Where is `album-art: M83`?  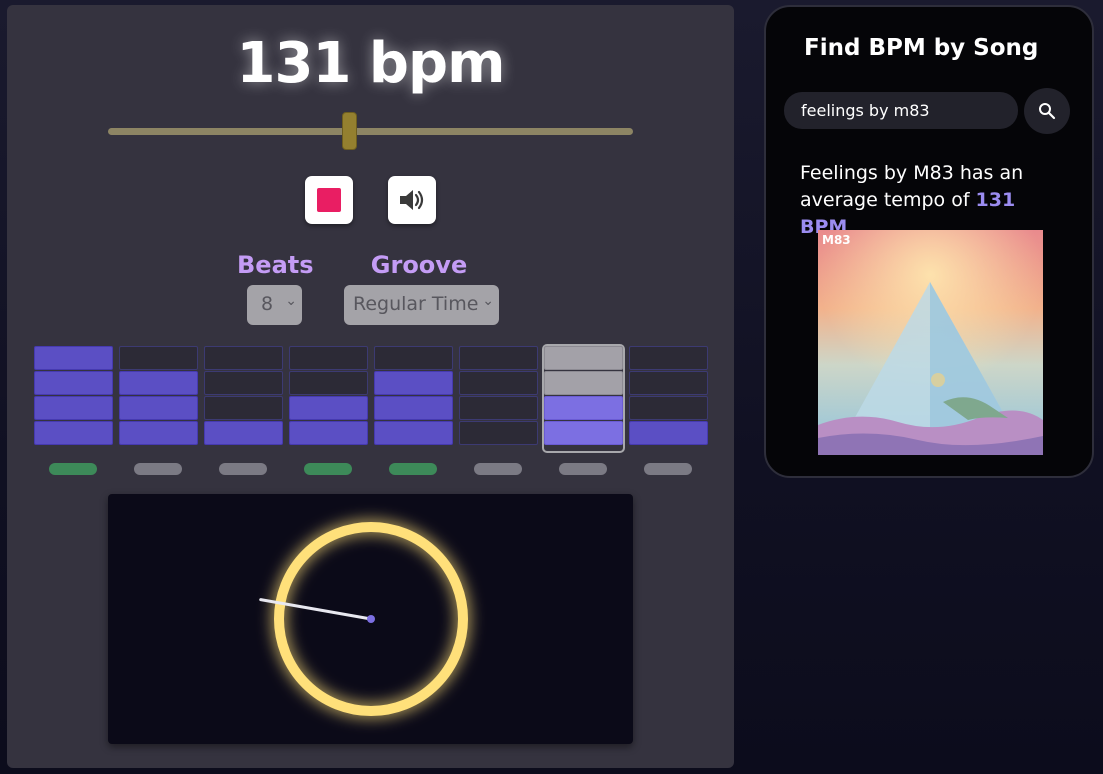
album-art: M83 is located at coordinates (930, 342).